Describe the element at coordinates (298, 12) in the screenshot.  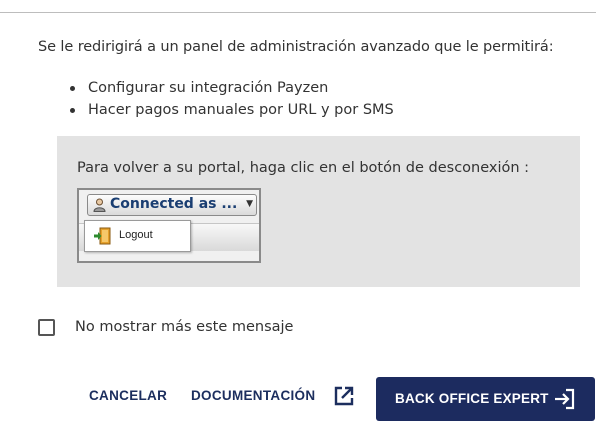
I see `top-divider` at that location.